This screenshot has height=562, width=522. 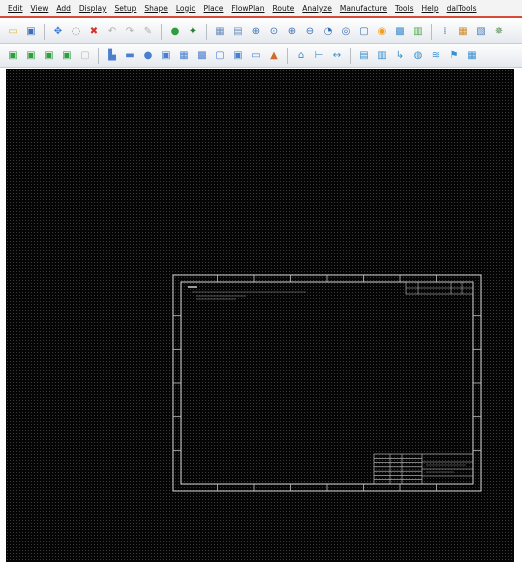 I want to click on flow-icon: ↳, so click(x=400, y=56).